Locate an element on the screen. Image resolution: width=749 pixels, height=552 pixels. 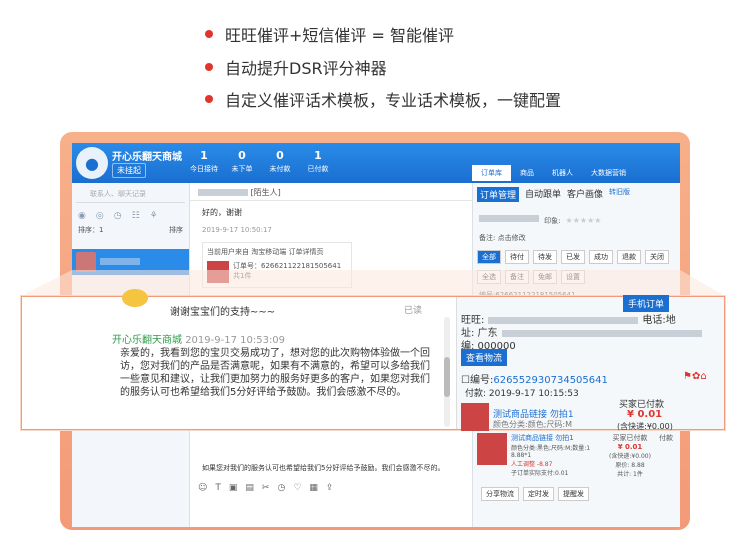
price-adjust: 人工调整 -8.87 is located at coordinates (532, 464).